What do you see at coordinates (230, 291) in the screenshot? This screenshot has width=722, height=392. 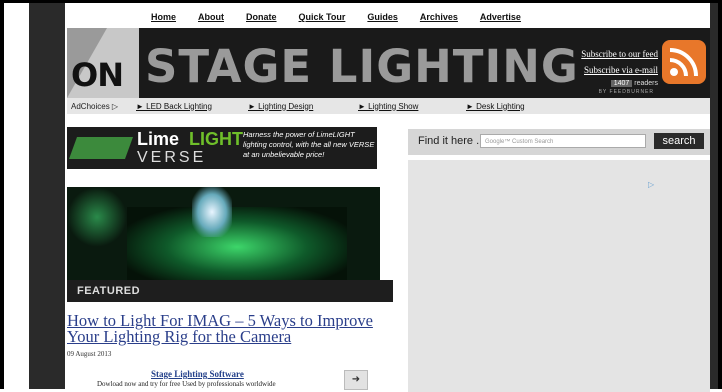 I see `featured-label: FEATURED` at bounding box center [230, 291].